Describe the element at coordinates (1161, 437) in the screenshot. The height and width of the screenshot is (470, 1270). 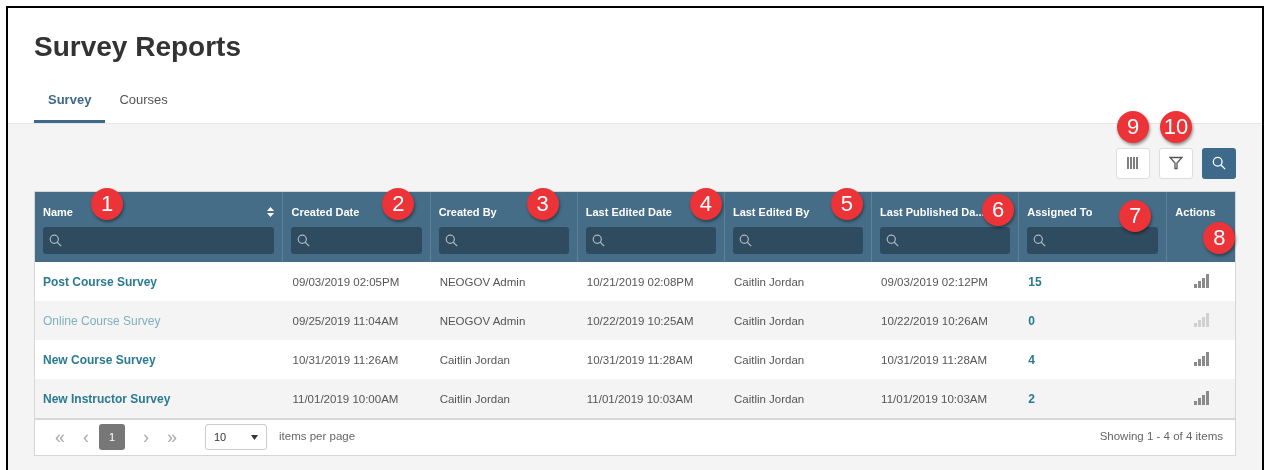
I see `pager-summary: Showing 1 - 4 of 4 items` at that location.